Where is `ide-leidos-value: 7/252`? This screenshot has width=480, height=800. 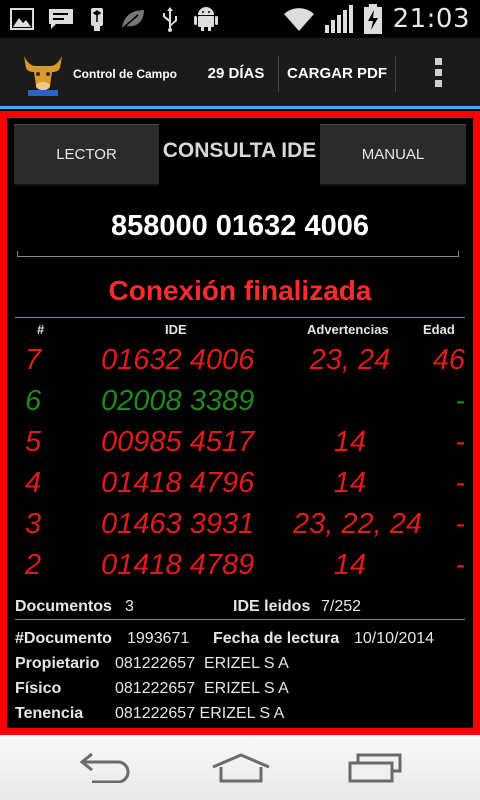
ide-leidos-value: 7/252 is located at coordinates (341, 606).